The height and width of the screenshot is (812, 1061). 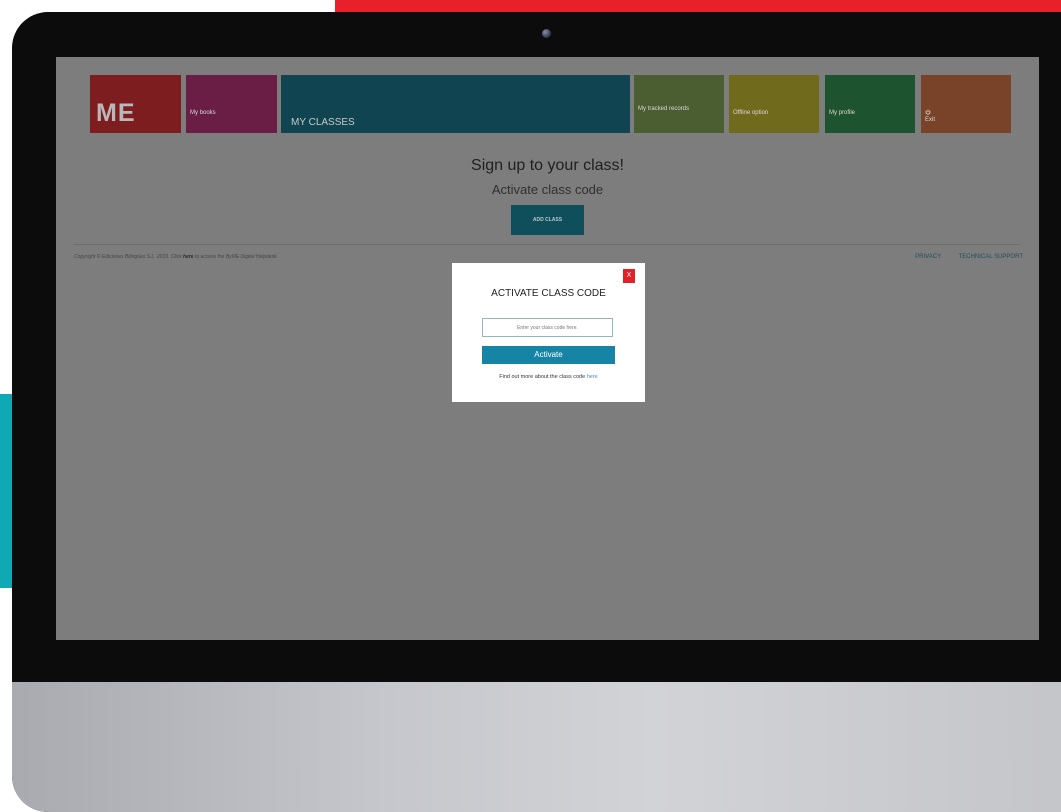 What do you see at coordinates (455, 104) in the screenshot?
I see `nav-tile-classes: MY CLASSES` at bounding box center [455, 104].